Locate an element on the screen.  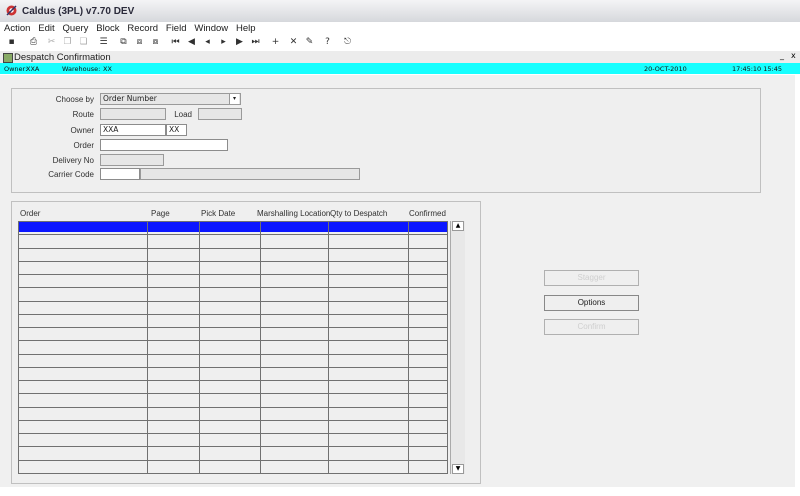
owner-value-2: XX is located at coordinates (174, 129).